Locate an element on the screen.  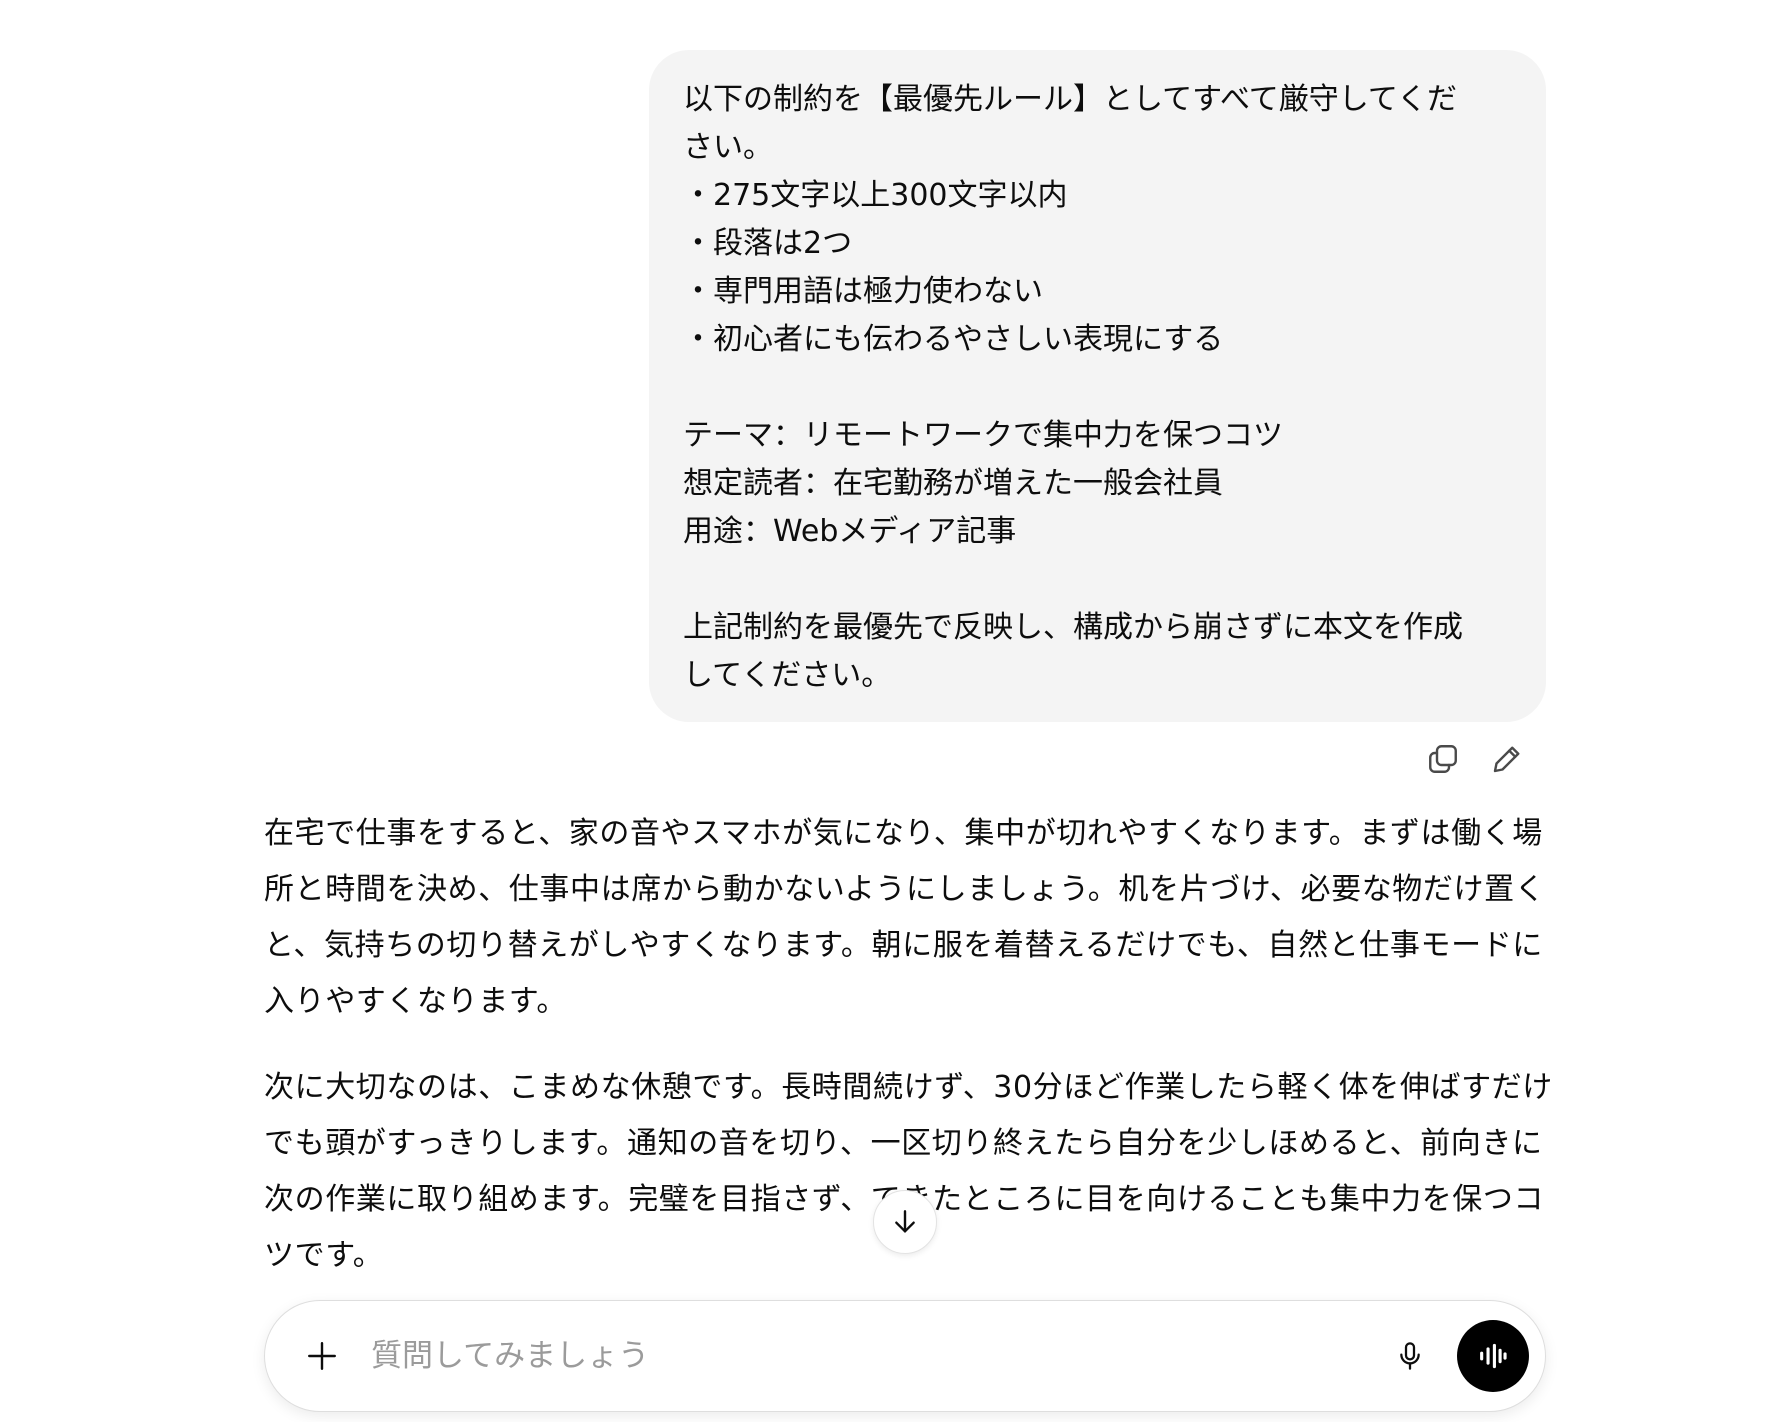
plus-icon is located at coordinates (322, 1356).